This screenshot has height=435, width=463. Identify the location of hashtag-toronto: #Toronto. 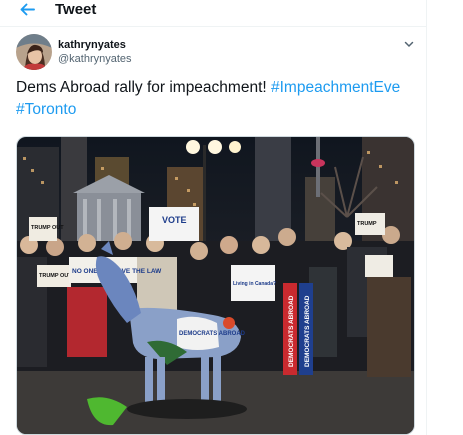
(46, 109).